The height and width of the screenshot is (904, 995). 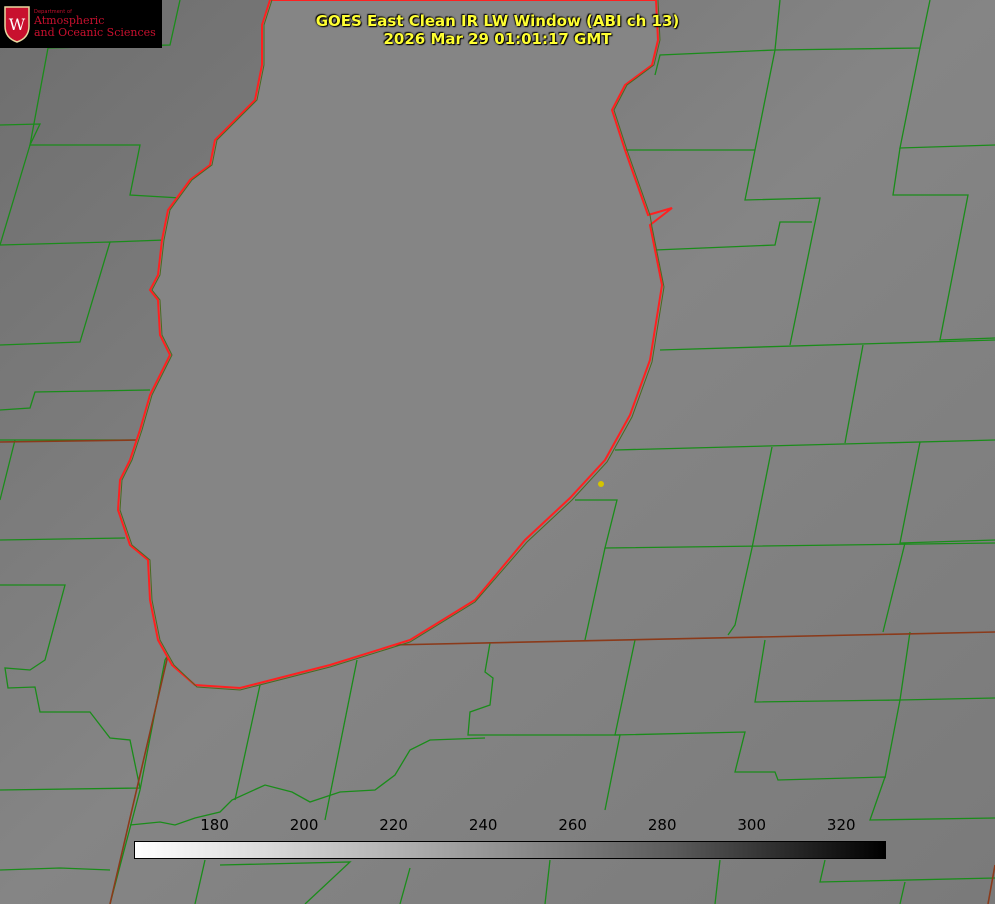 What do you see at coordinates (601, 484) in the screenshot?
I see `site-marker` at bounding box center [601, 484].